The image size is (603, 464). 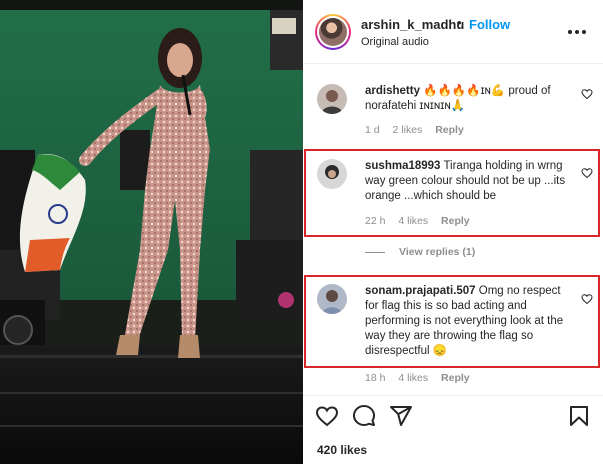 I want to click on post-header: arshin_k_madhu • Follow Original audio, so click(x=453, y=32).